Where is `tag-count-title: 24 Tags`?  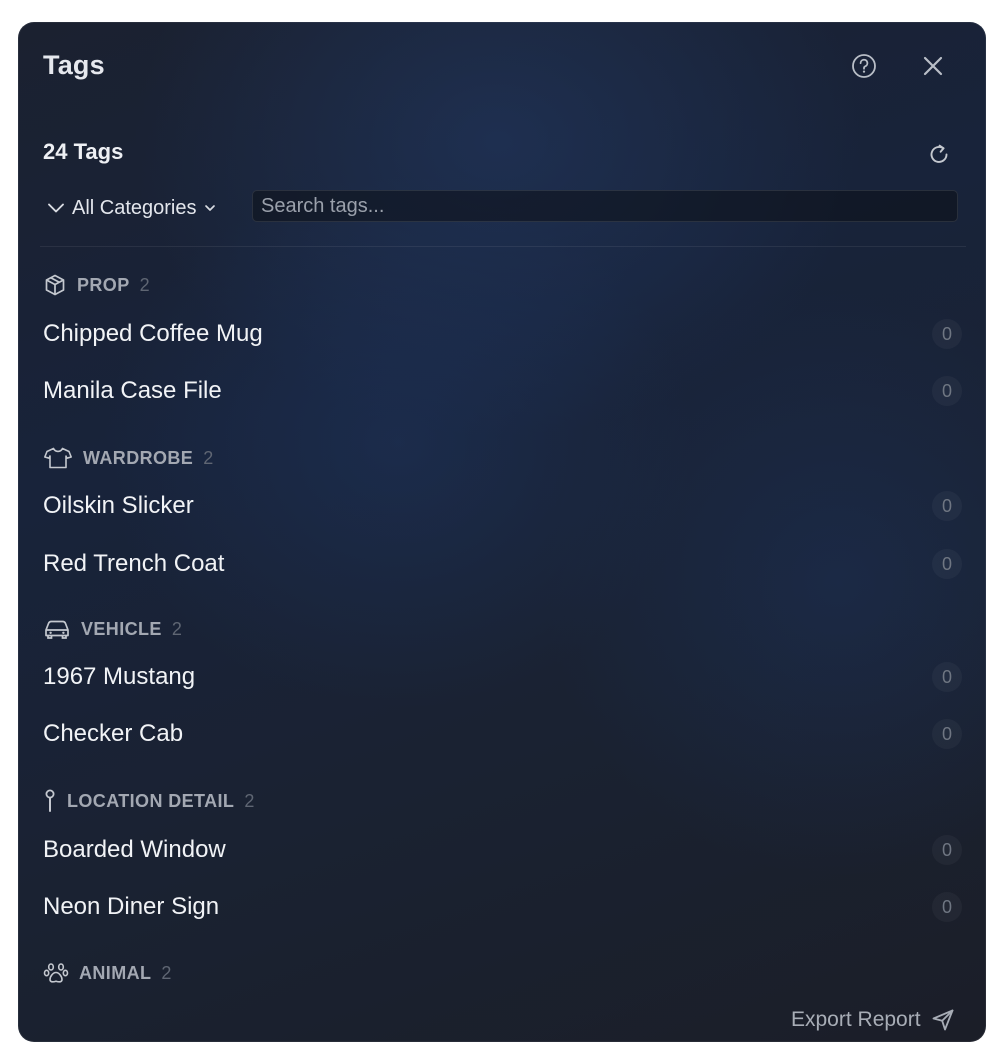 tag-count-title: 24 Tags is located at coordinates (83, 151).